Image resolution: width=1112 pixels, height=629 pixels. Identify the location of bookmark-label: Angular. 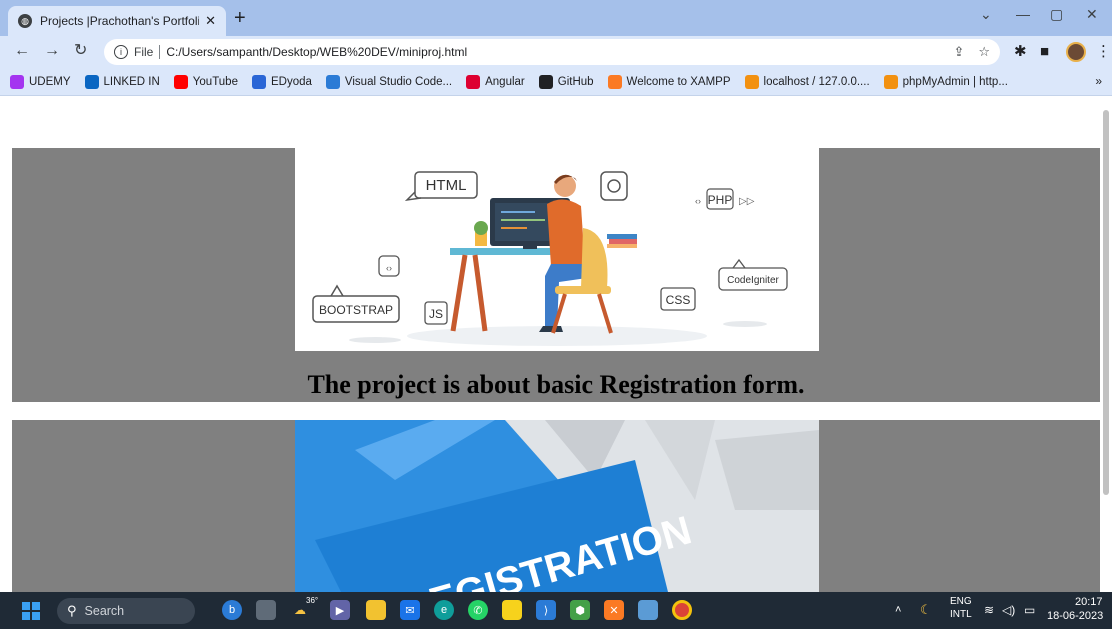
(505, 81).